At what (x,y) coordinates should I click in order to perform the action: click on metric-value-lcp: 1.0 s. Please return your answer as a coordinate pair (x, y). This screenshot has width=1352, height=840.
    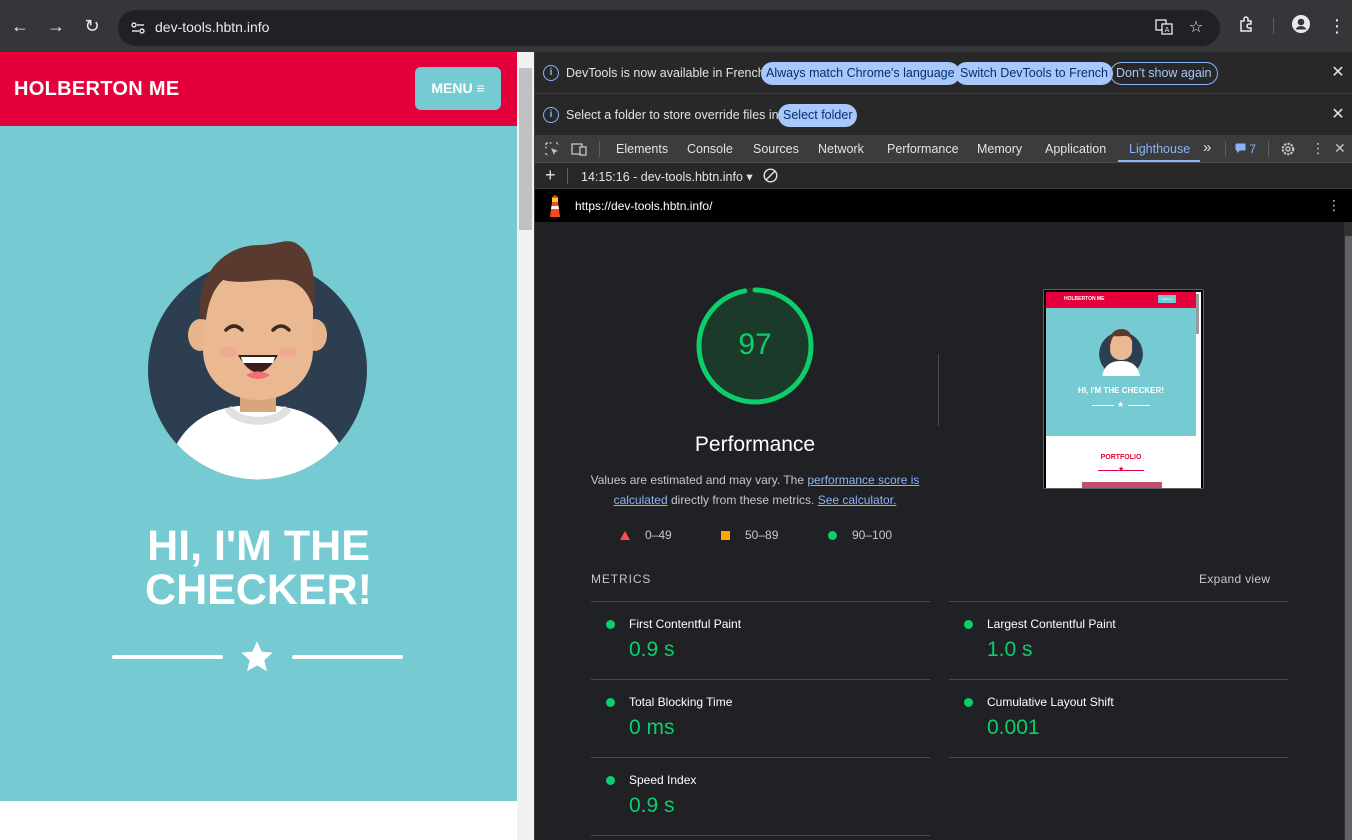
    Looking at the image, I should click on (1010, 649).